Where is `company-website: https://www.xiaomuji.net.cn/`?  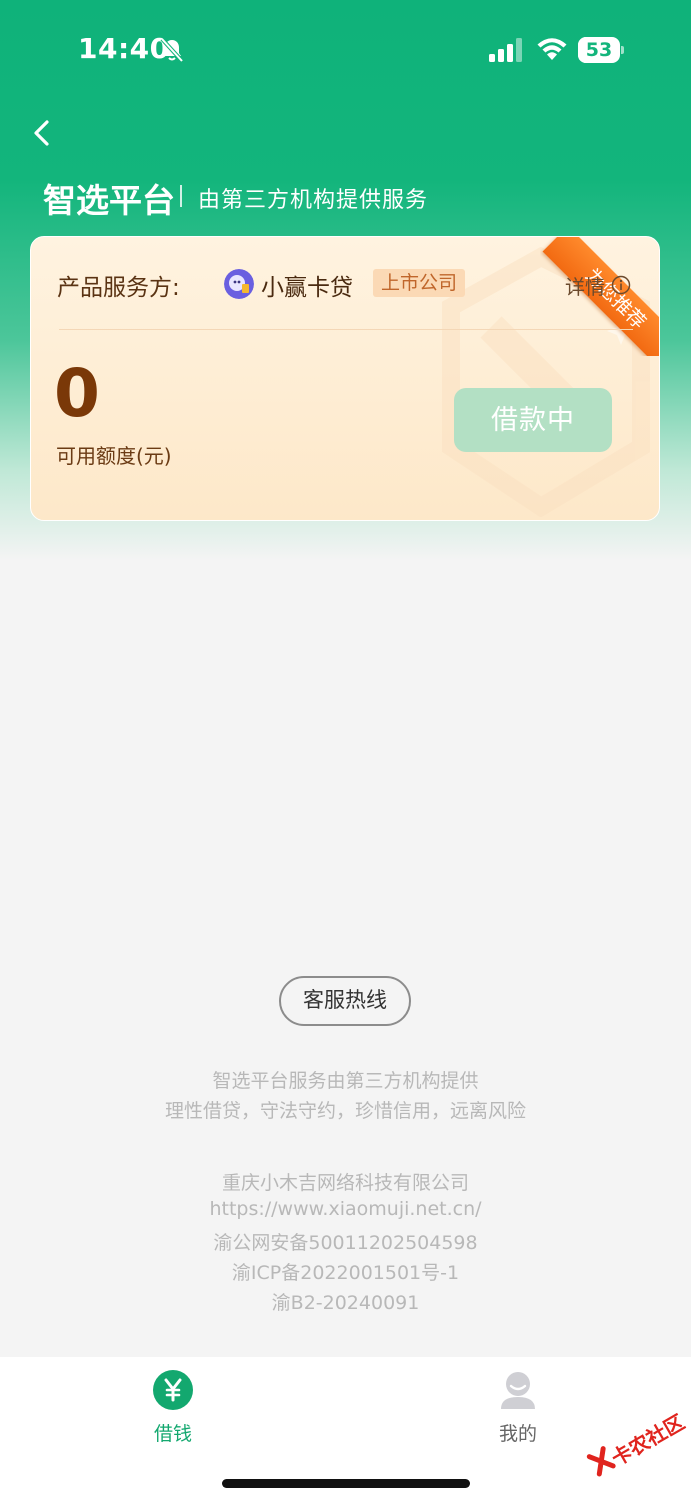 company-website: https://www.xiaomuji.net.cn/ is located at coordinates (345, 1209).